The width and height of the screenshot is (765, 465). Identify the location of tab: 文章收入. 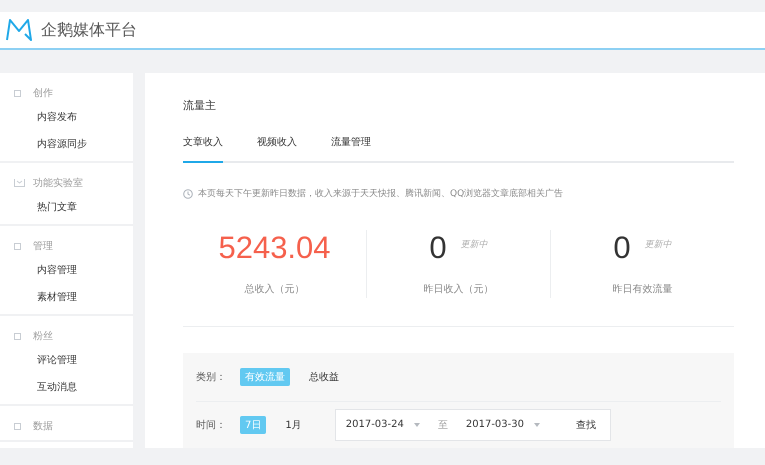
(203, 148).